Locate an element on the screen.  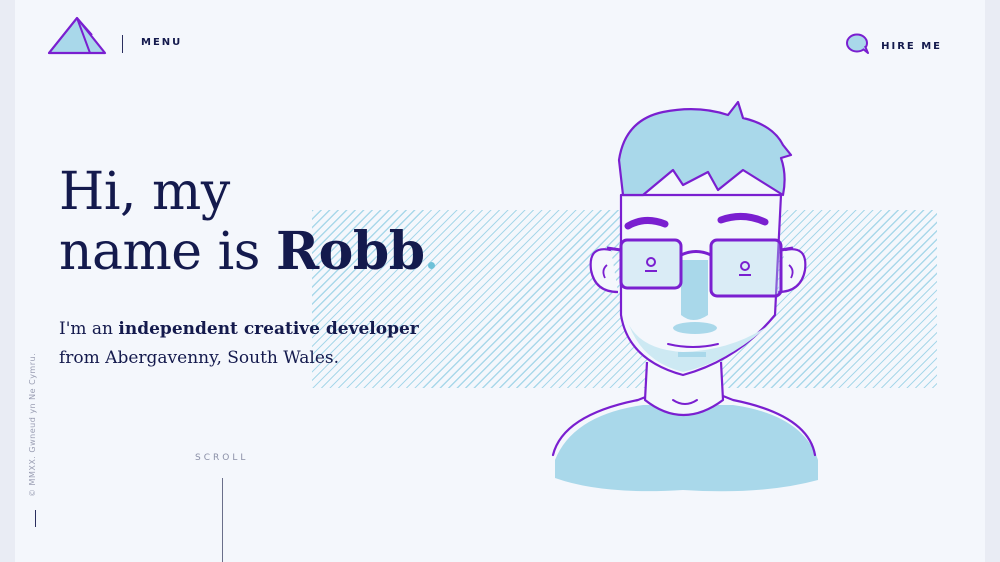
headline: Hi, my name is Robb is located at coordinates (247, 222).